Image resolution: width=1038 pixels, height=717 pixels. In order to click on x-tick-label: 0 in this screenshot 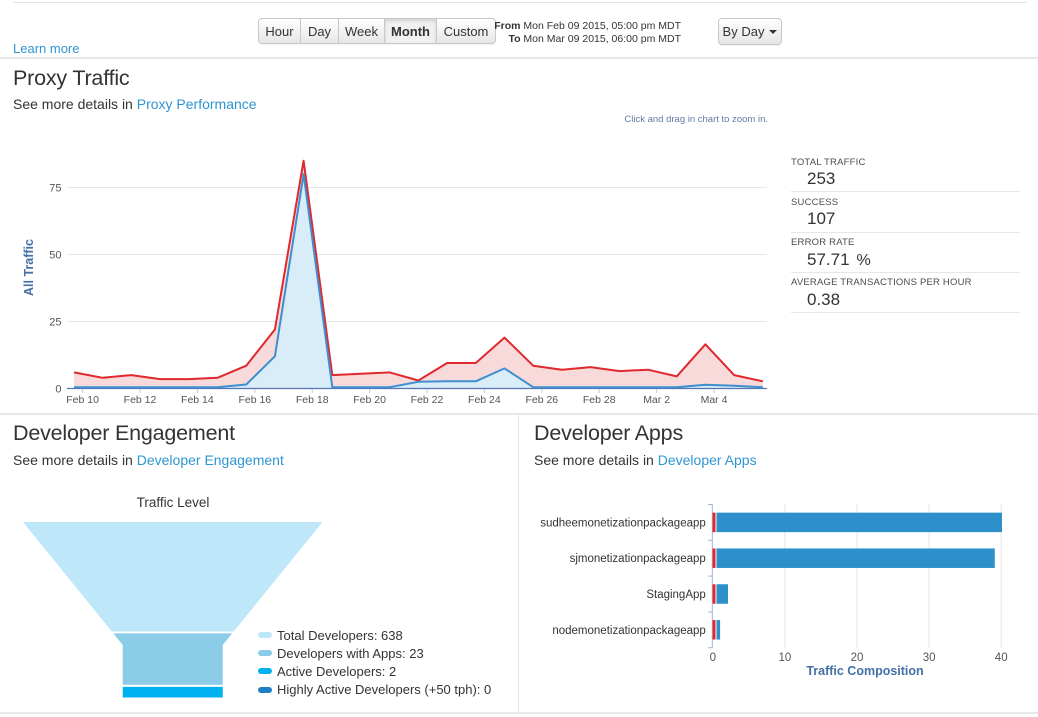, I will do `click(713, 658)`.